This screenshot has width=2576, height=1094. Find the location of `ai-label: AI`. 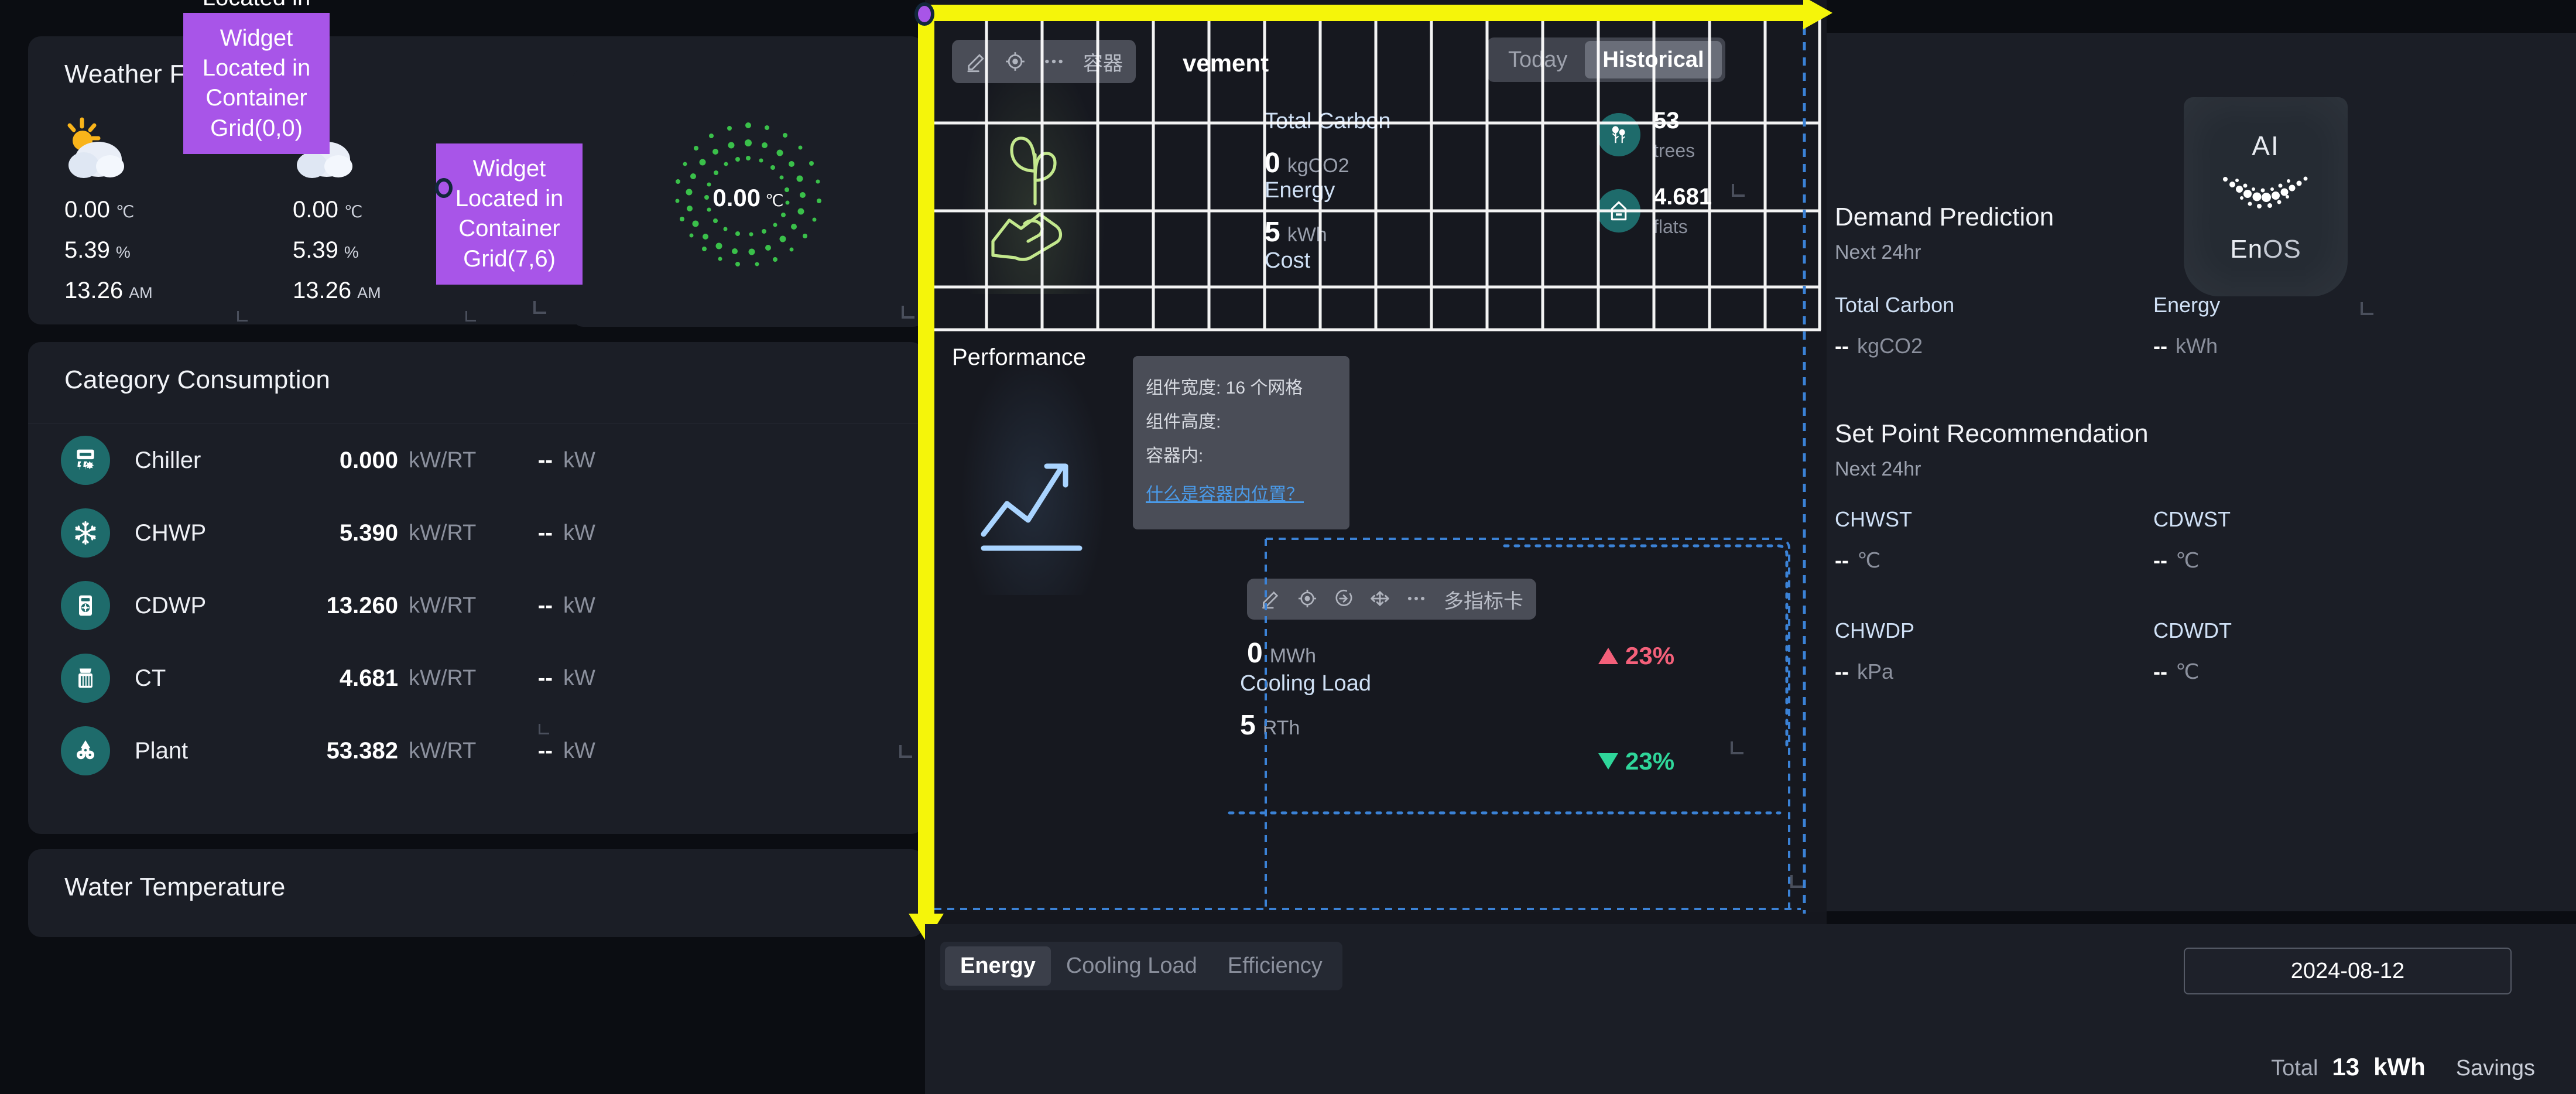

ai-label: AI is located at coordinates (2266, 145).